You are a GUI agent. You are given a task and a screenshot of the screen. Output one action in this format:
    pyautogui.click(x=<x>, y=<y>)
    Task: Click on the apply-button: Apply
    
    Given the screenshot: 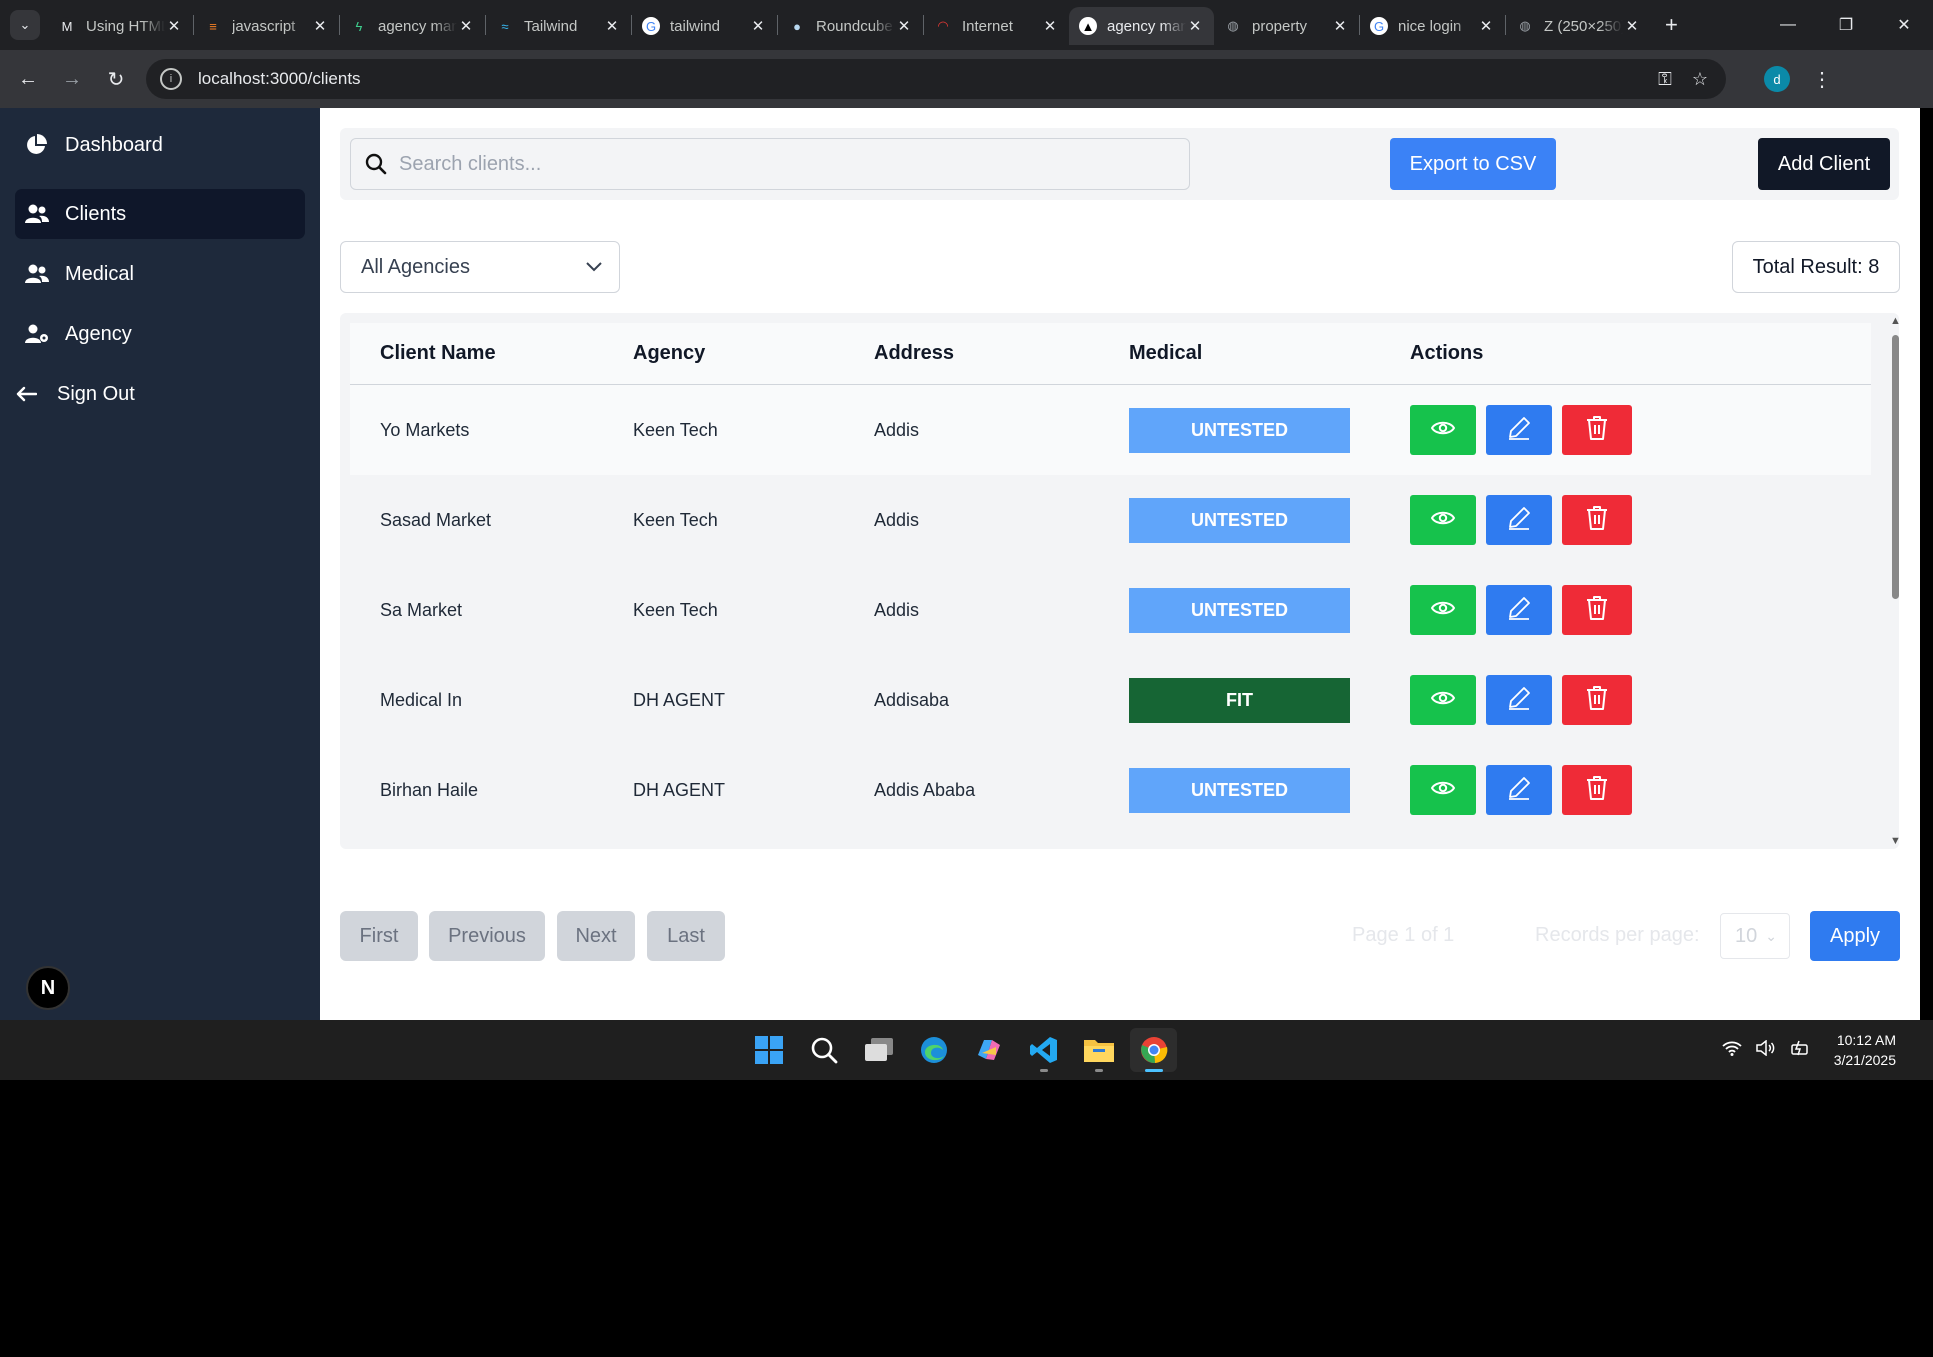 What is the action you would take?
    pyautogui.click(x=1855, y=936)
    